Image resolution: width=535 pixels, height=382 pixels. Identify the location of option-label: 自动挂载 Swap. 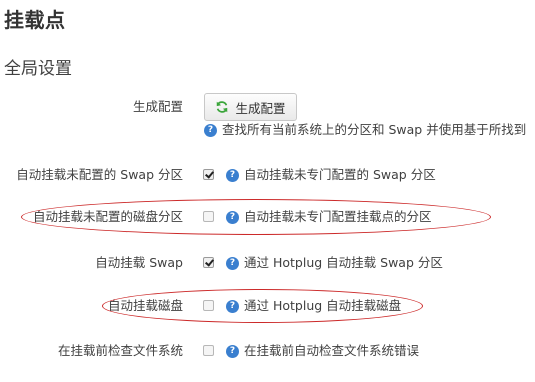
(139, 262).